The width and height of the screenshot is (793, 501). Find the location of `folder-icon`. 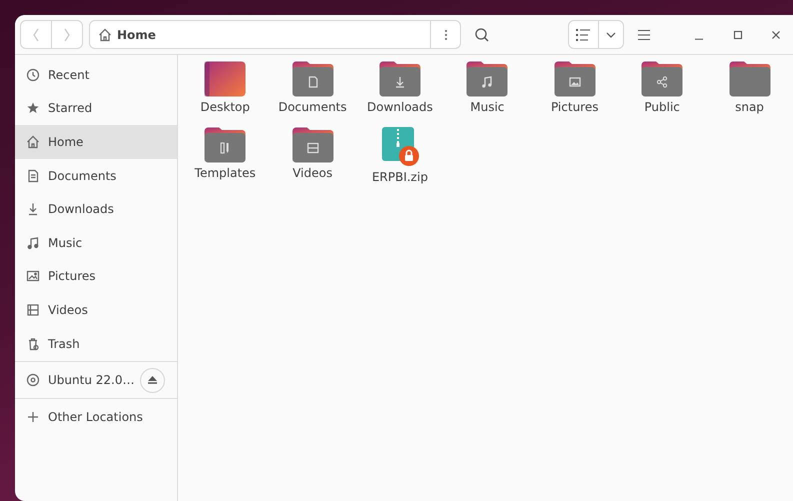

folder-icon is located at coordinates (749, 79).